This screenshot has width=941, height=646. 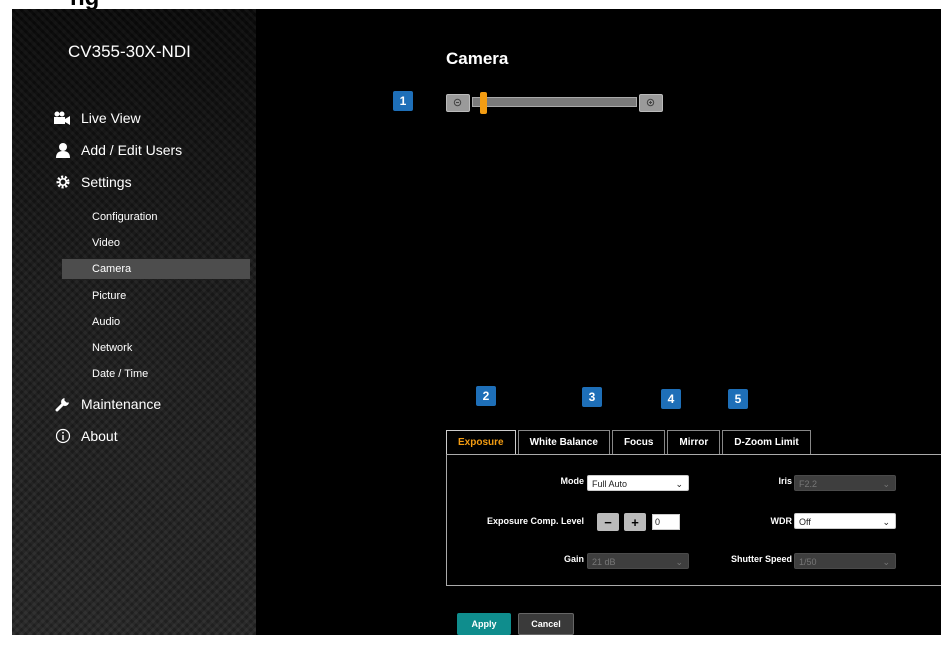 What do you see at coordinates (845, 561) in the screenshot?
I see `shutter-speed-select: 1/50 ⌄` at bounding box center [845, 561].